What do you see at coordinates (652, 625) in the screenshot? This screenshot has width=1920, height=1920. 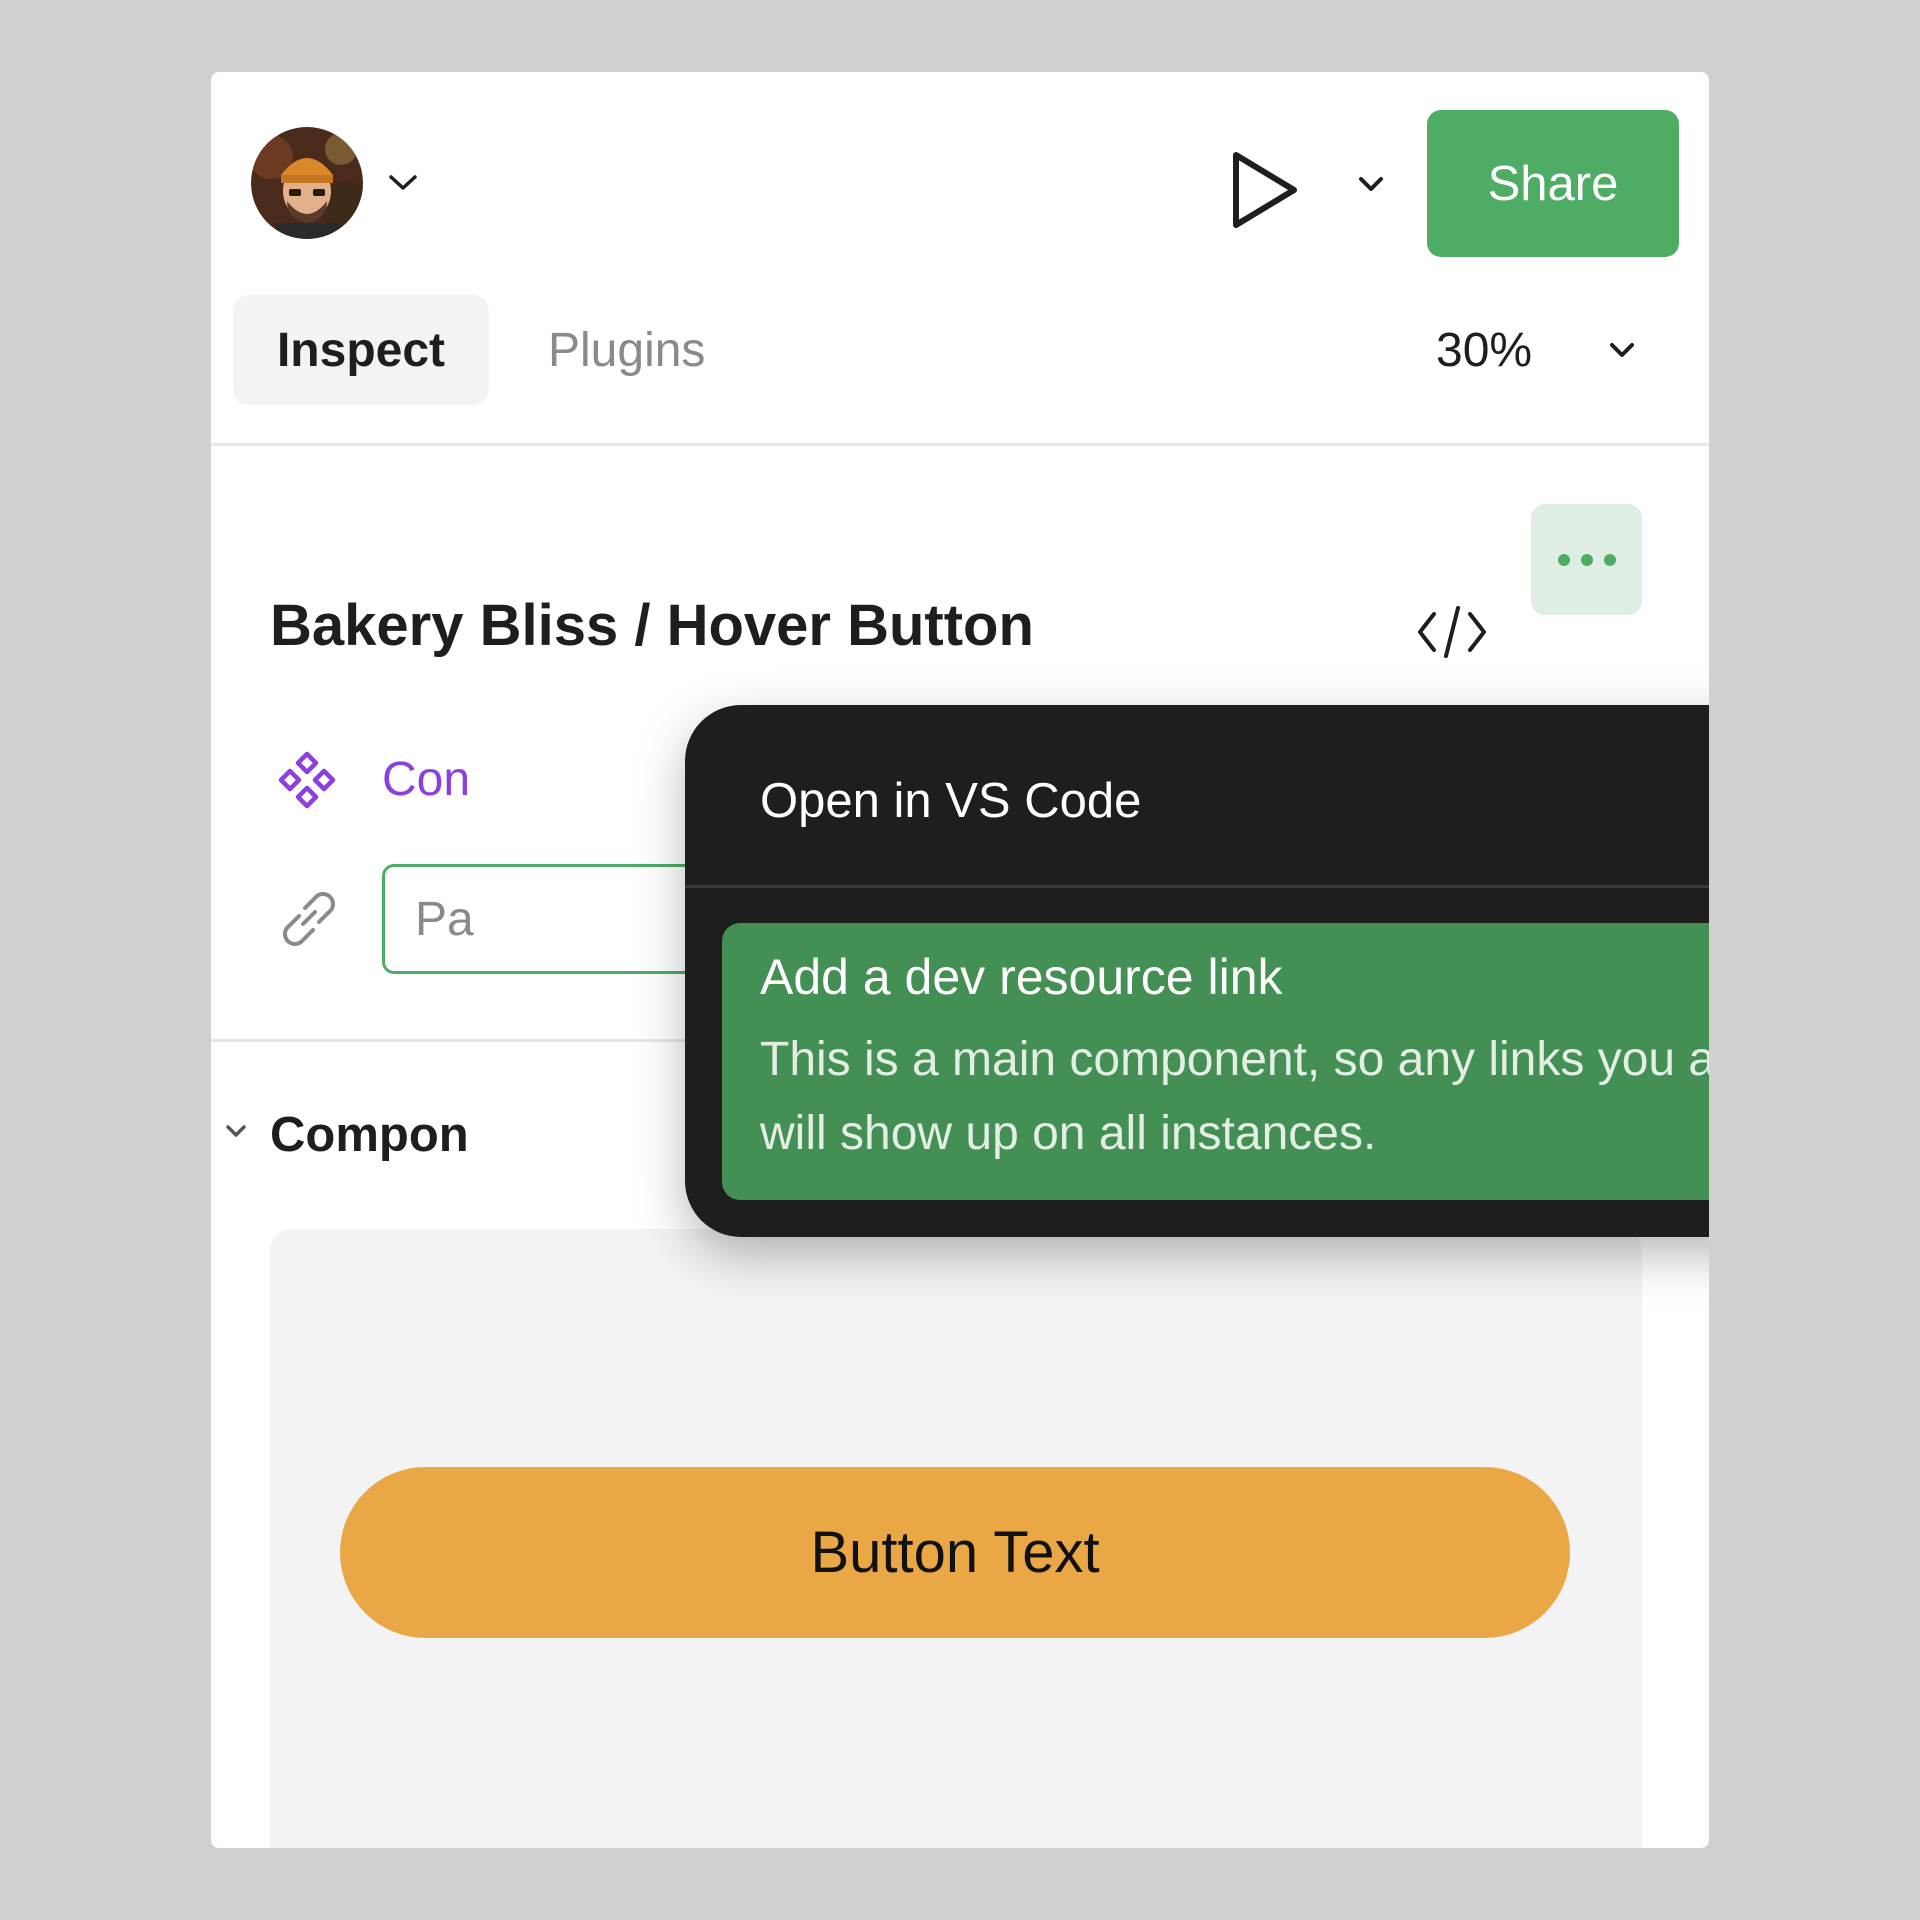 I see `page-title: Bakery Bliss / Hover Button` at bounding box center [652, 625].